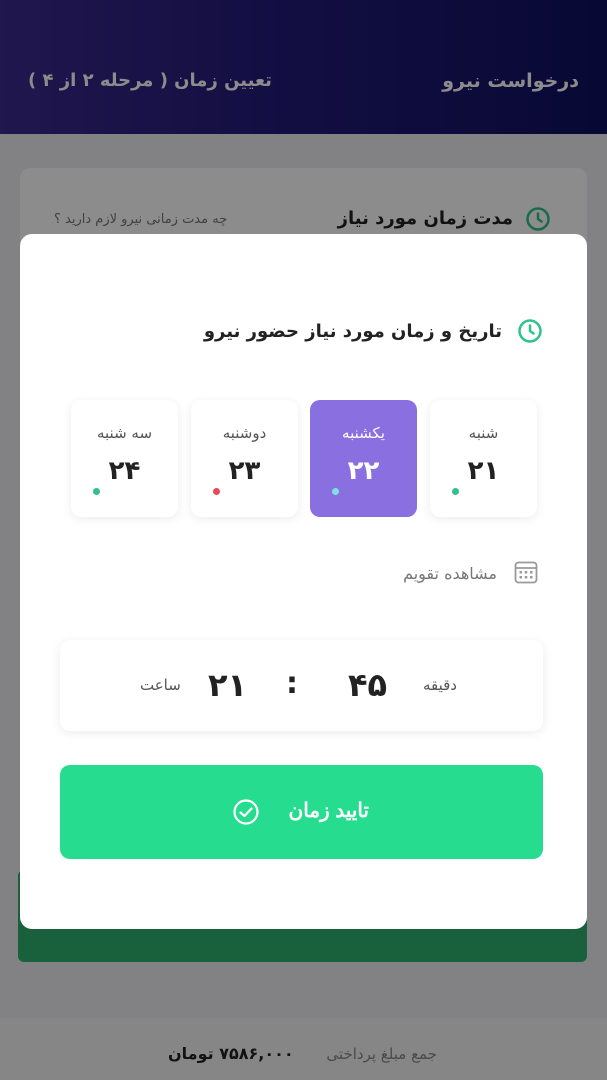  Describe the element at coordinates (363, 471) in the screenshot. I see `day-number: ۲۲` at that location.